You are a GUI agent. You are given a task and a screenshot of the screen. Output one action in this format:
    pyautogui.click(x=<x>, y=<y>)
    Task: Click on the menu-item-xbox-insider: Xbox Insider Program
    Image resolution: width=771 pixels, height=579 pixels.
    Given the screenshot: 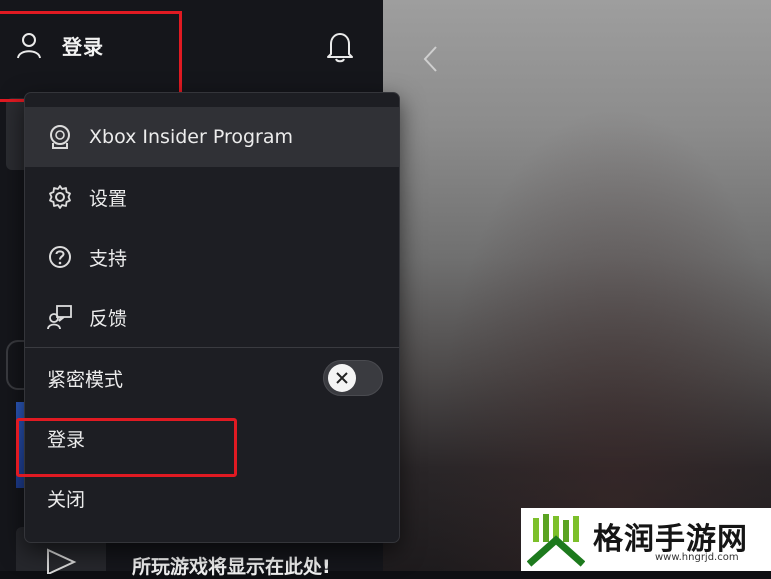 What is the action you would take?
    pyautogui.click(x=212, y=137)
    